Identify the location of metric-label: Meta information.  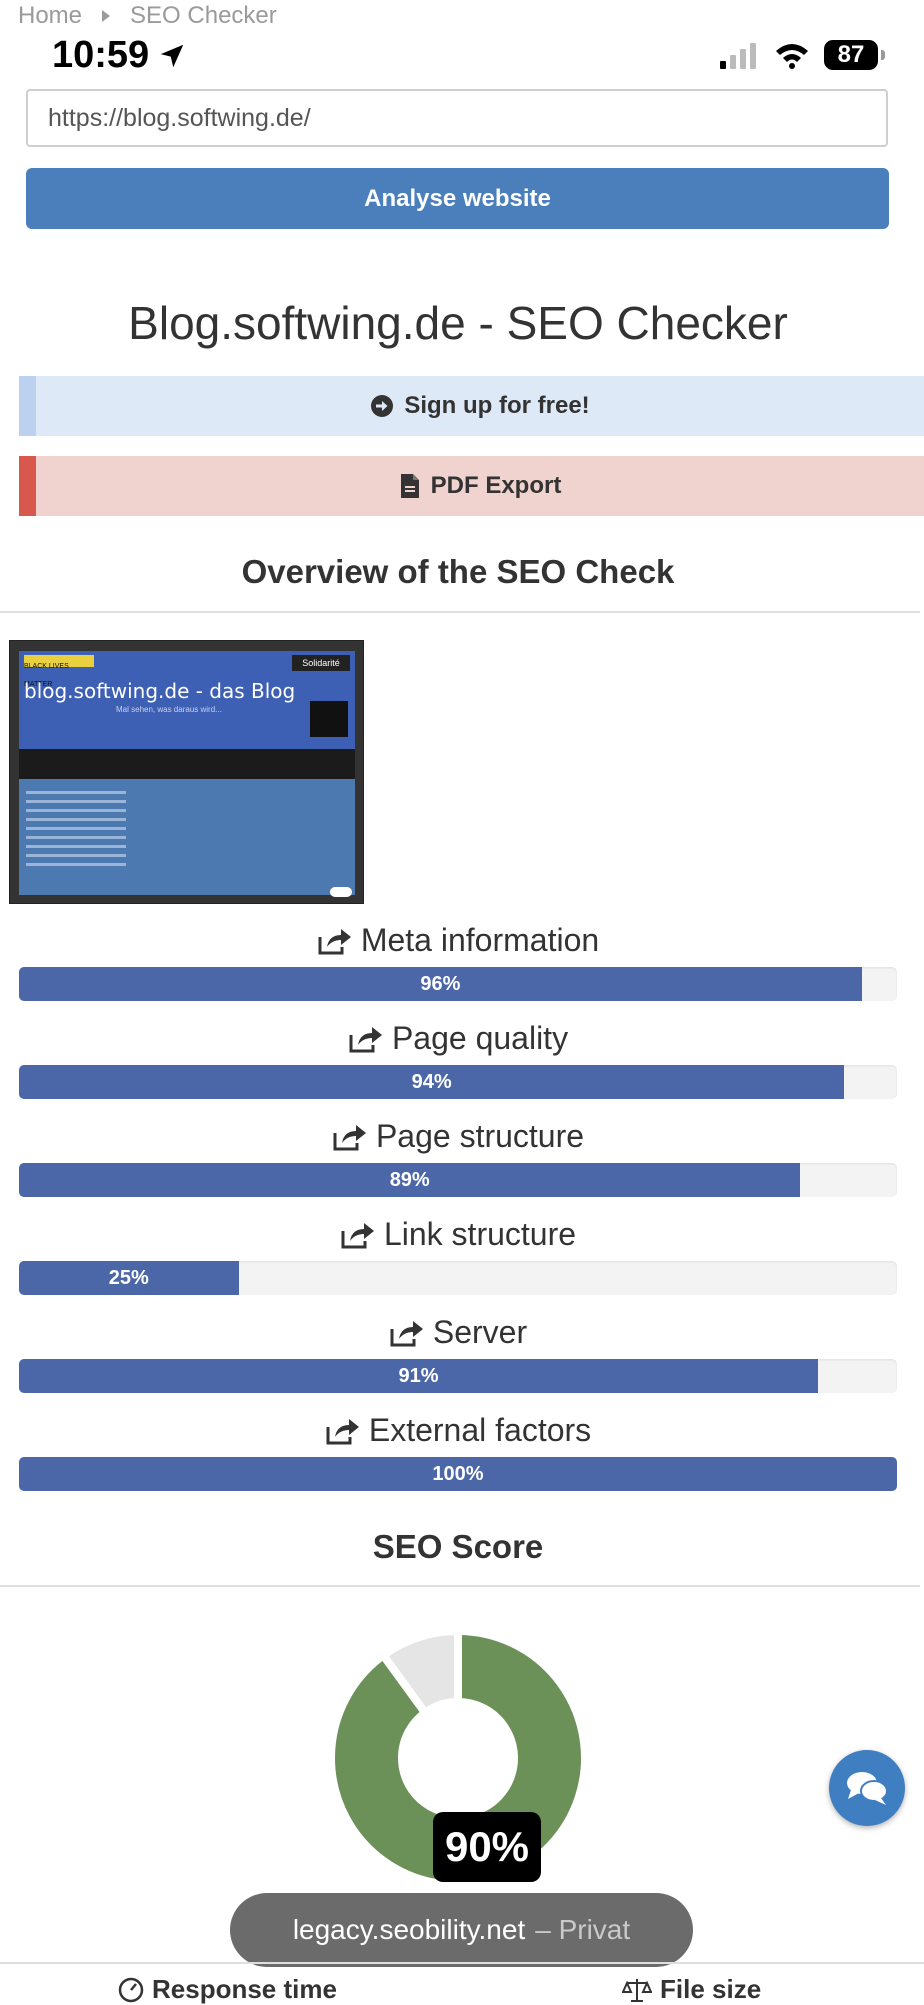
(458, 940).